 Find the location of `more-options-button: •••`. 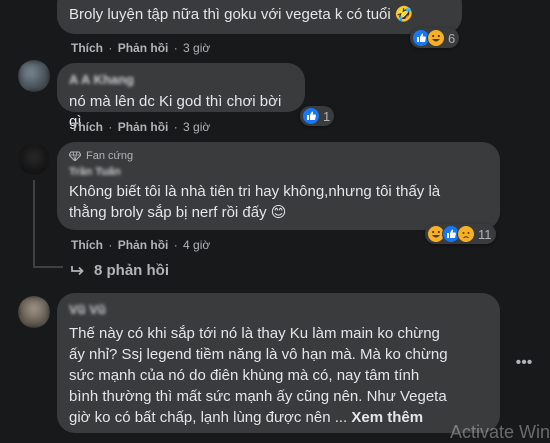

more-options-button: ••• is located at coordinates (524, 364).